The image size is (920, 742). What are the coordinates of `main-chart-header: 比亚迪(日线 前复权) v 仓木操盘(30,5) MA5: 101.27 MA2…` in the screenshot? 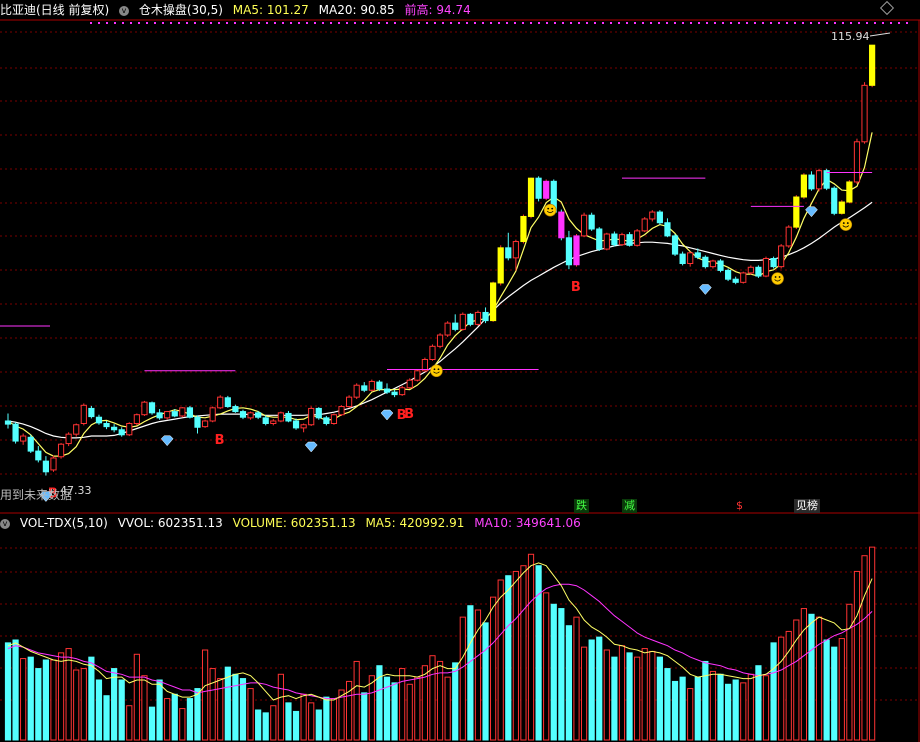 It's located at (238, 10).